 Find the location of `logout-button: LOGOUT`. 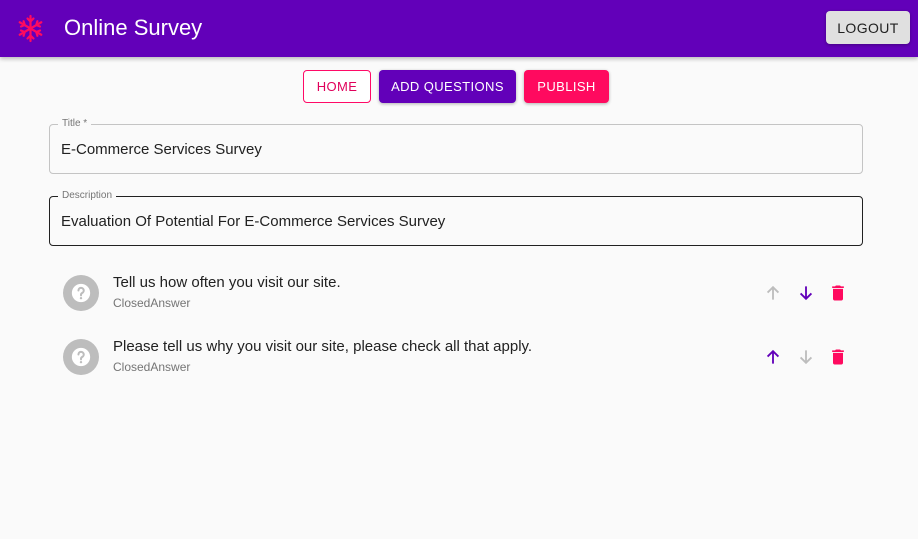

logout-button: LOGOUT is located at coordinates (868, 27).